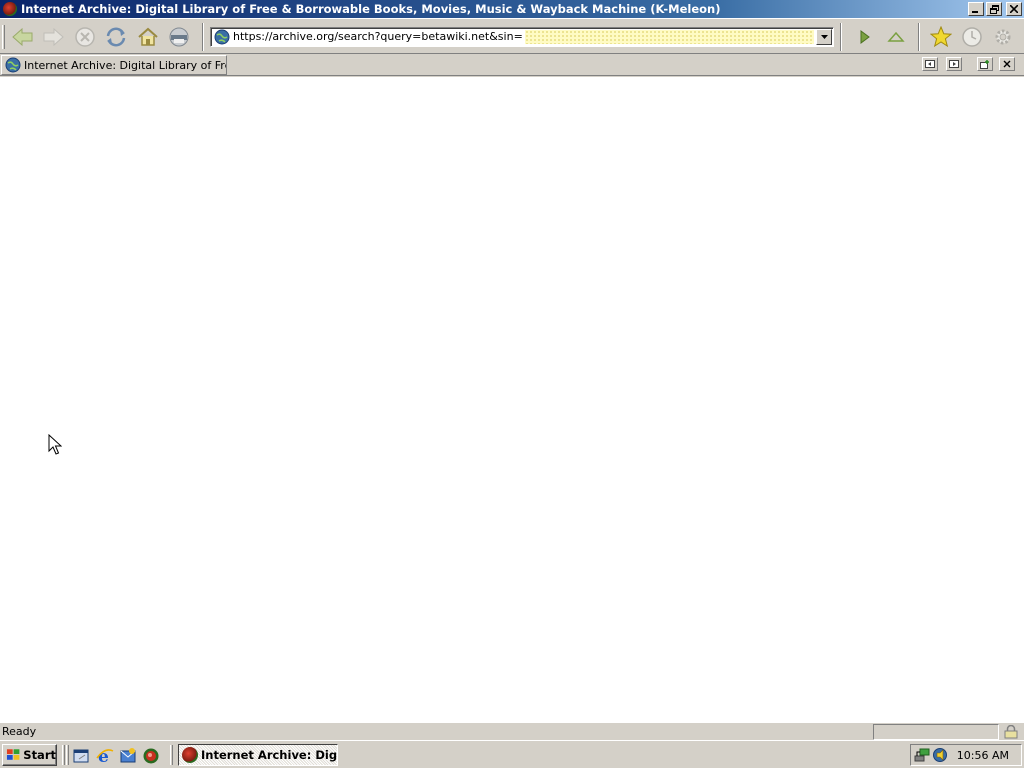 Image resolution: width=1024 pixels, height=768 pixels. I want to click on bookmarks-button, so click(941, 37).